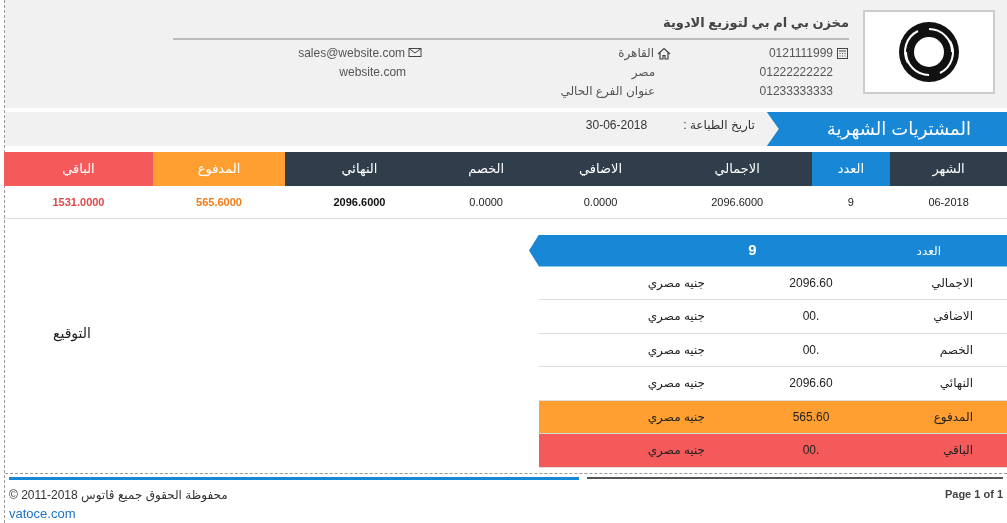  I want to click on column-header: الباقي, so click(78, 169).